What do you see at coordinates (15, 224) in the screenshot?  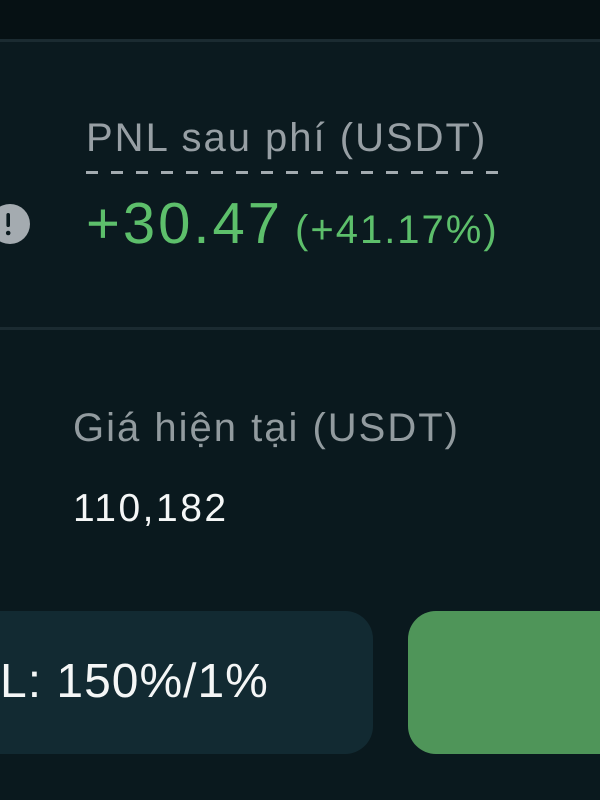 I see `alert-icon` at bounding box center [15, 224].